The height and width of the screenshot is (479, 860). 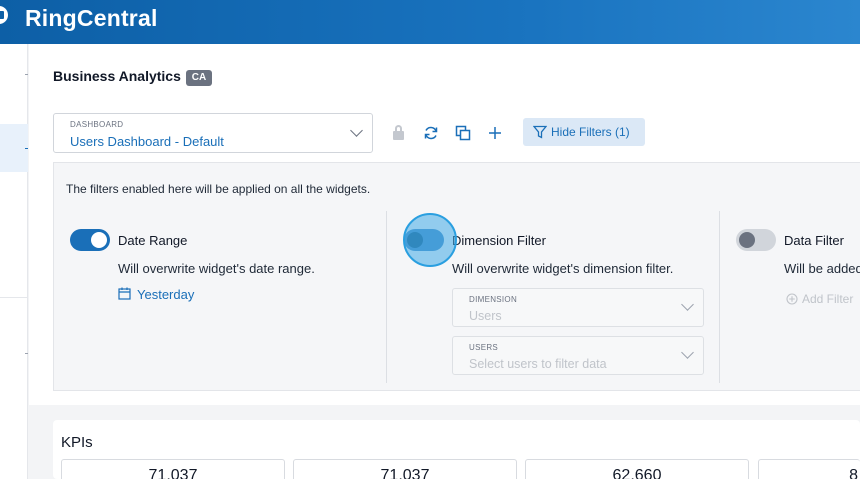 I want to click on date-range-link: Yesterday, so click(x=156, y=294).